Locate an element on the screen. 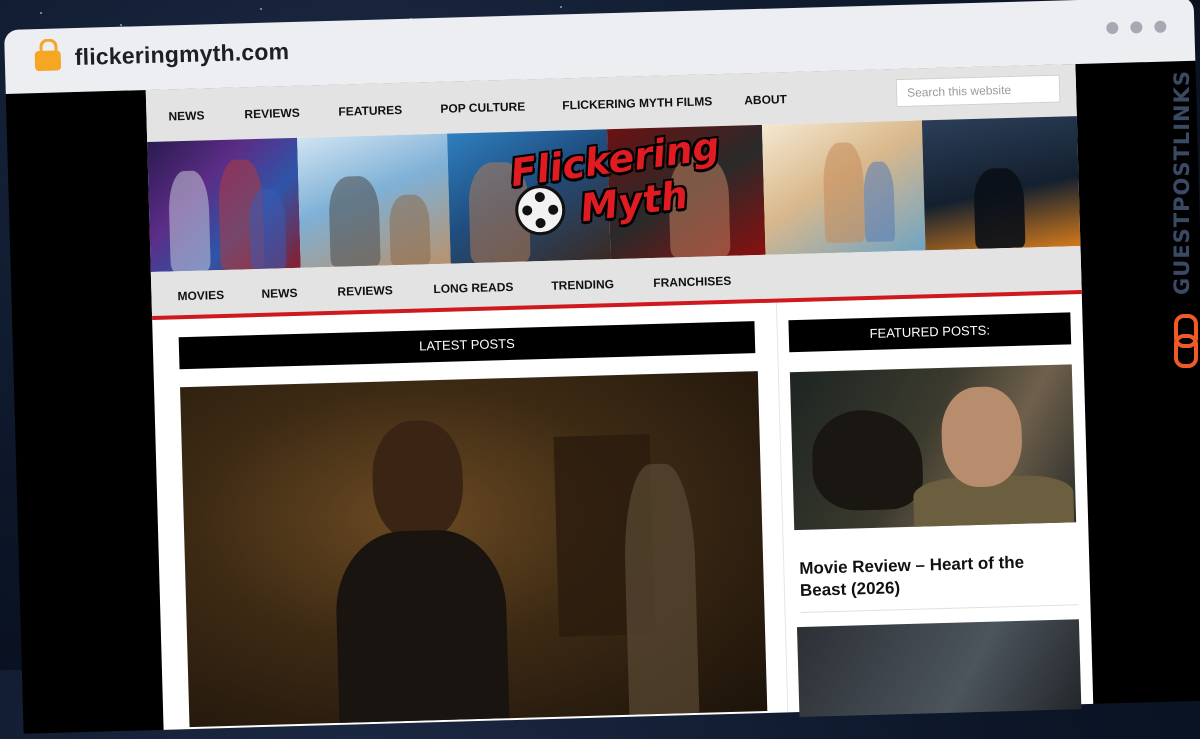 The width and height of the screenshot is (1200, 739). search-input is located at coordinates (980, 90).